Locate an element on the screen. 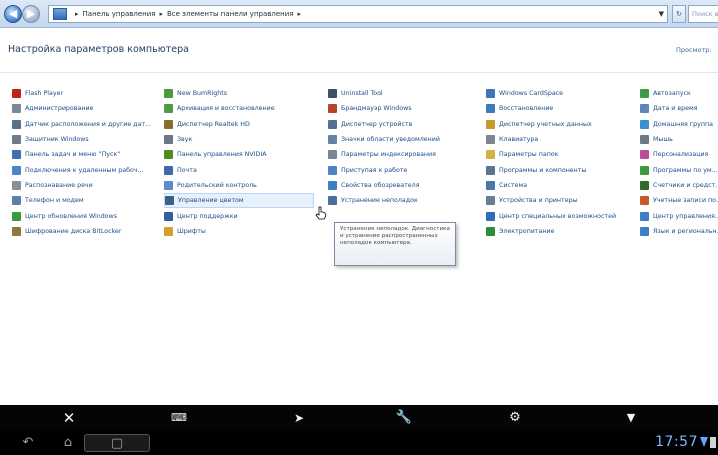  clock: 17:57 is located at coordinates (676, 442).